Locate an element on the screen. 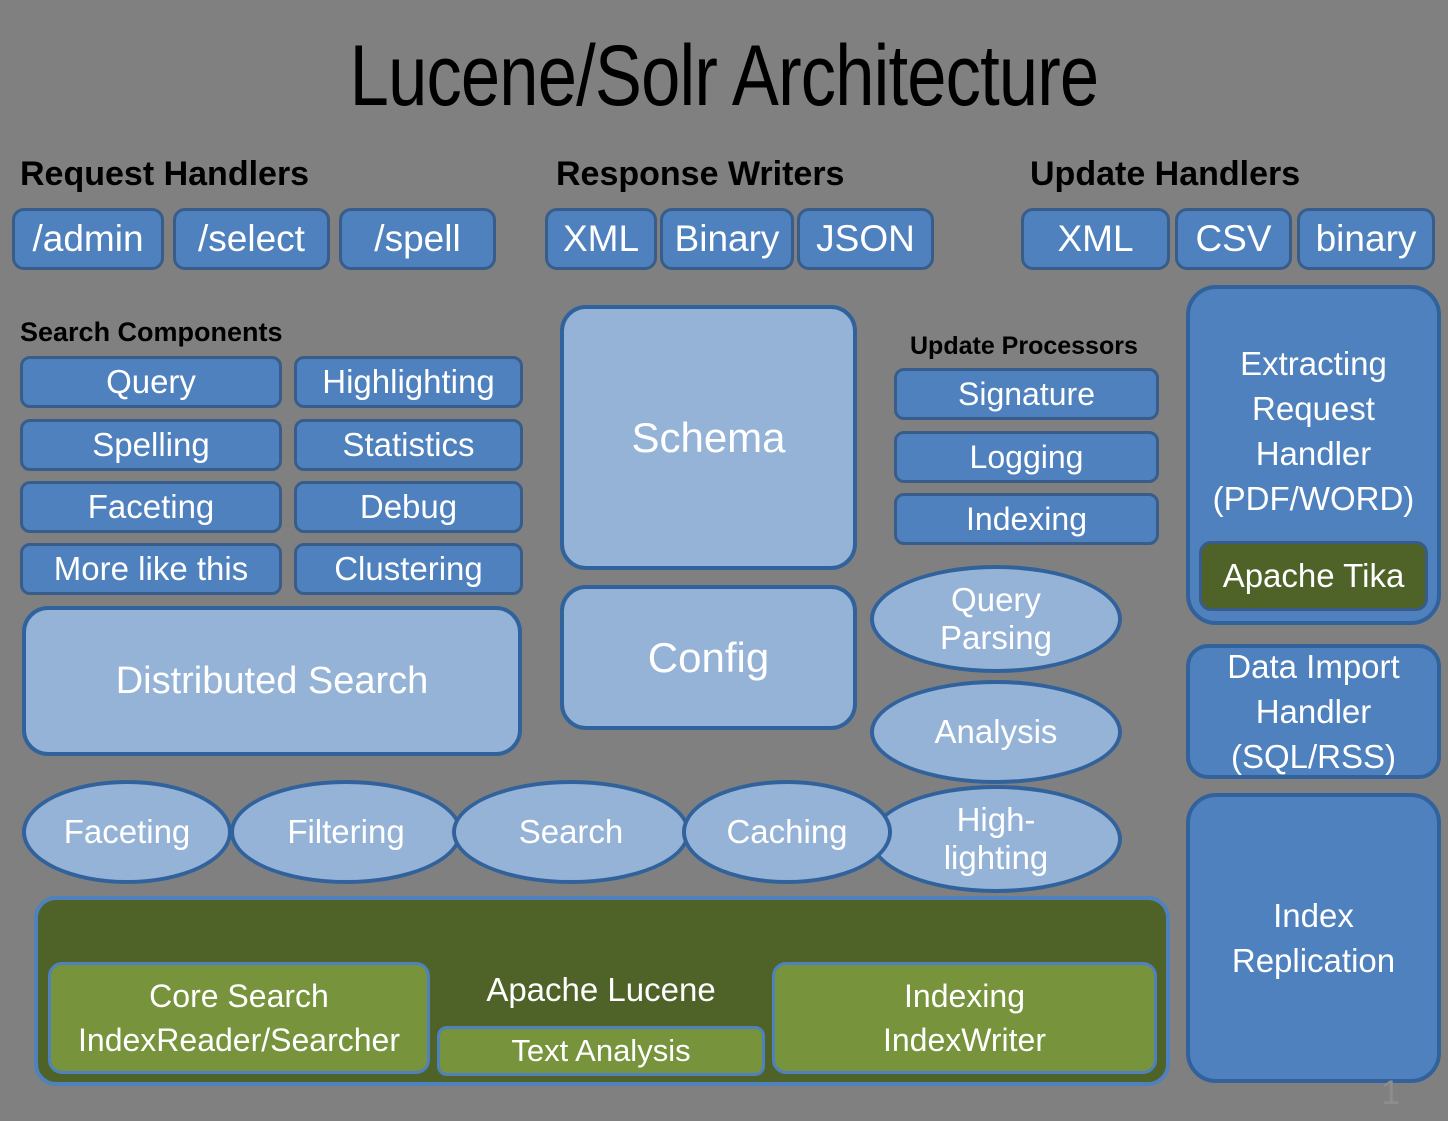 This screenshot has width=1448, height=1121. apache-lucene-label: Apache Lucene is located at coordinates (601, 989).